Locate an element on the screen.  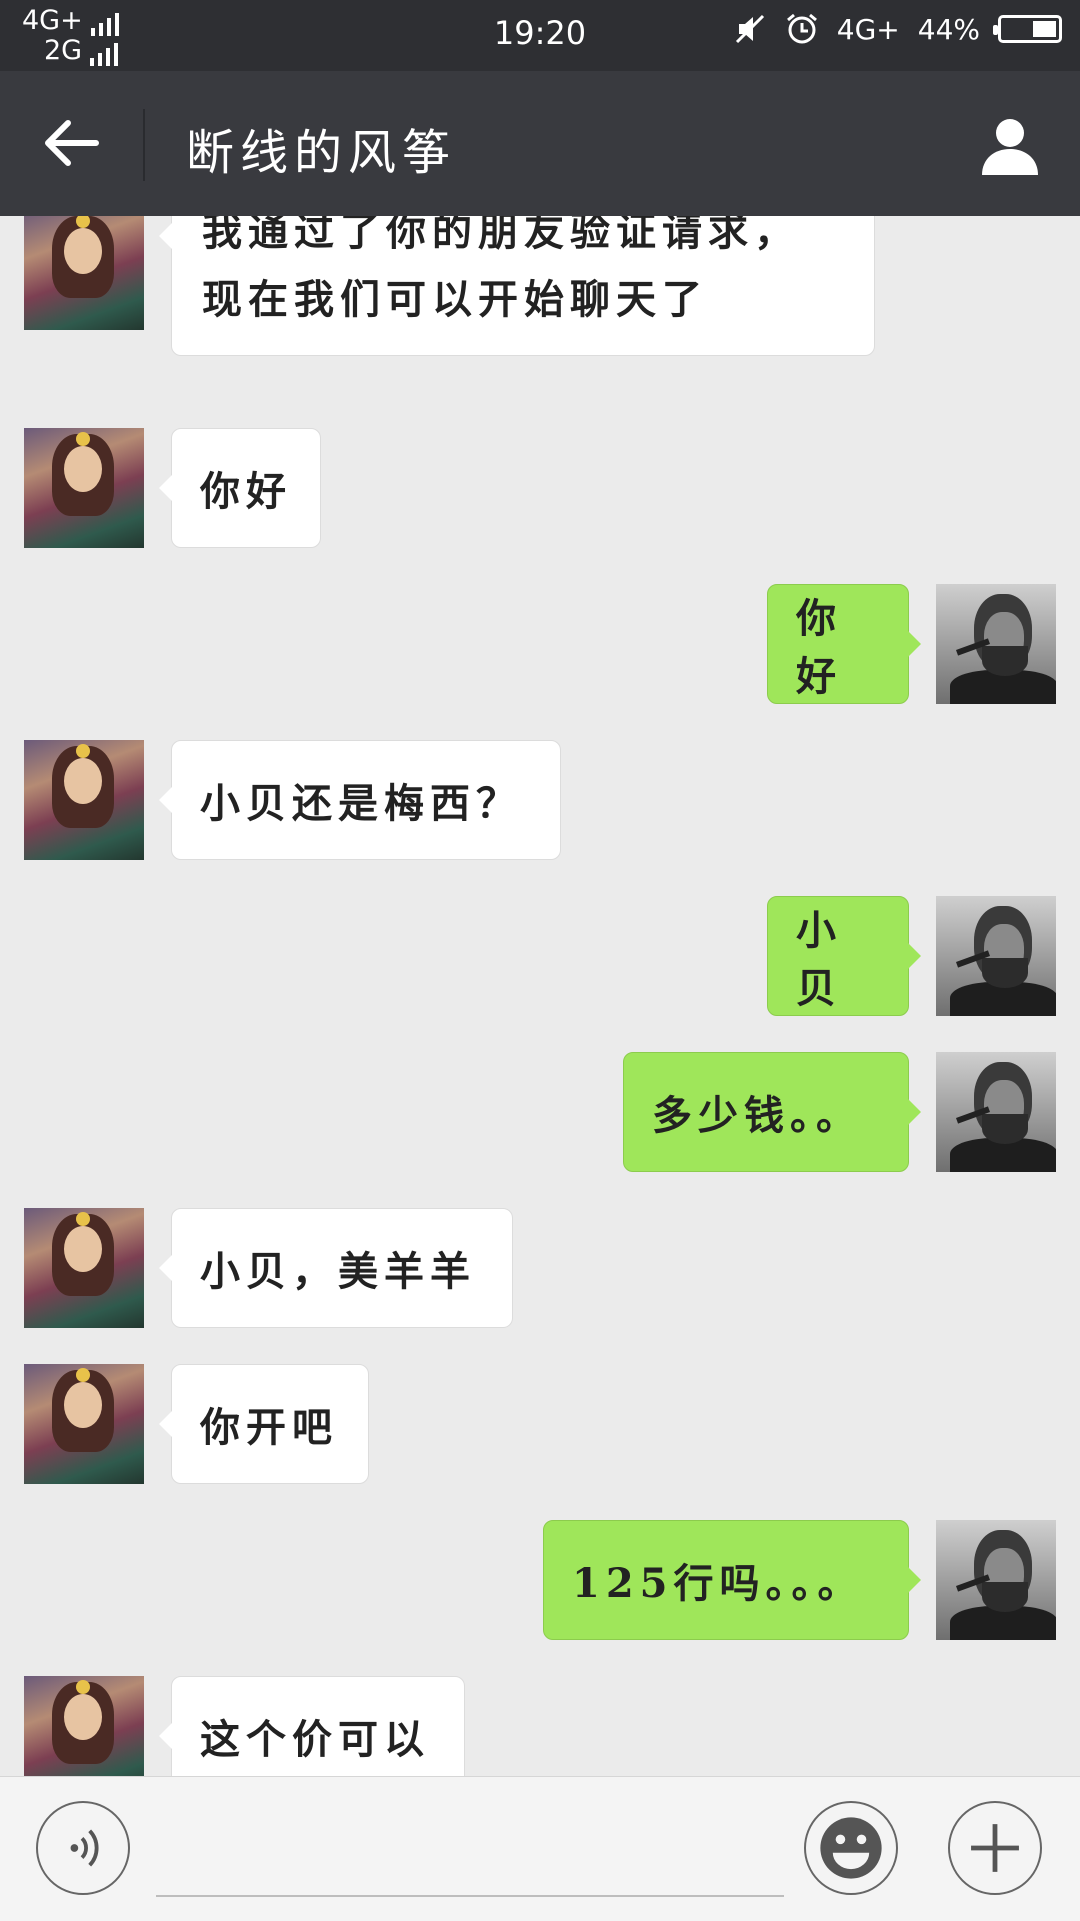
voice-input-button is located at coordinates (83, 1848).